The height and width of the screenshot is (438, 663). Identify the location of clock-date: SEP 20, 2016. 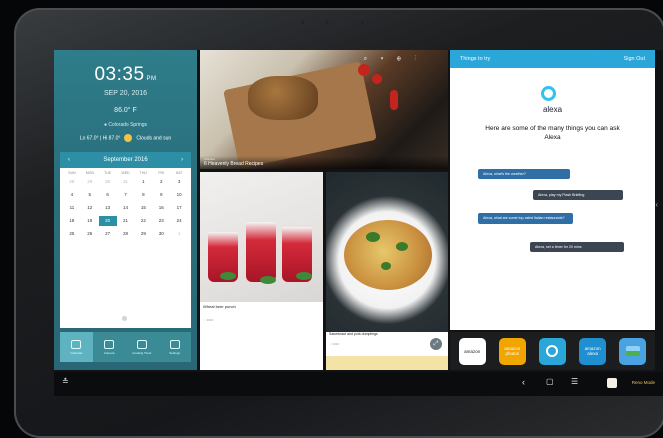
(125, 93).